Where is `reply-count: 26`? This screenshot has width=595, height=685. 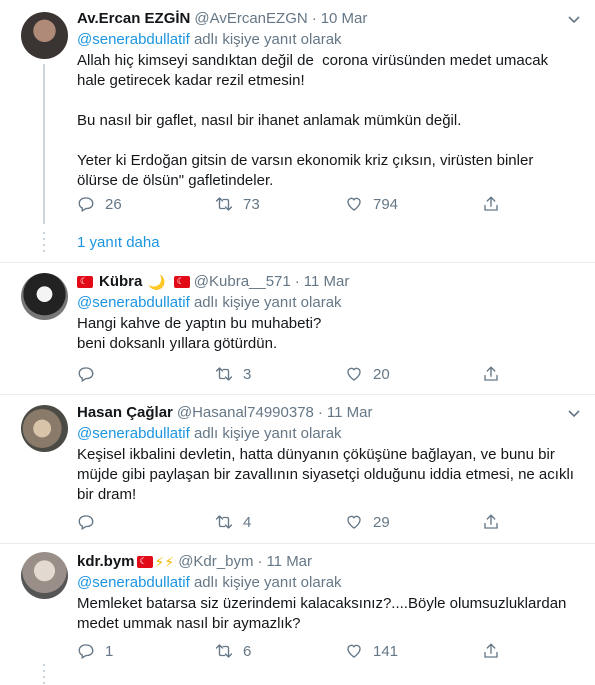
reply-count: 26 is located at coordinates (113, 204).